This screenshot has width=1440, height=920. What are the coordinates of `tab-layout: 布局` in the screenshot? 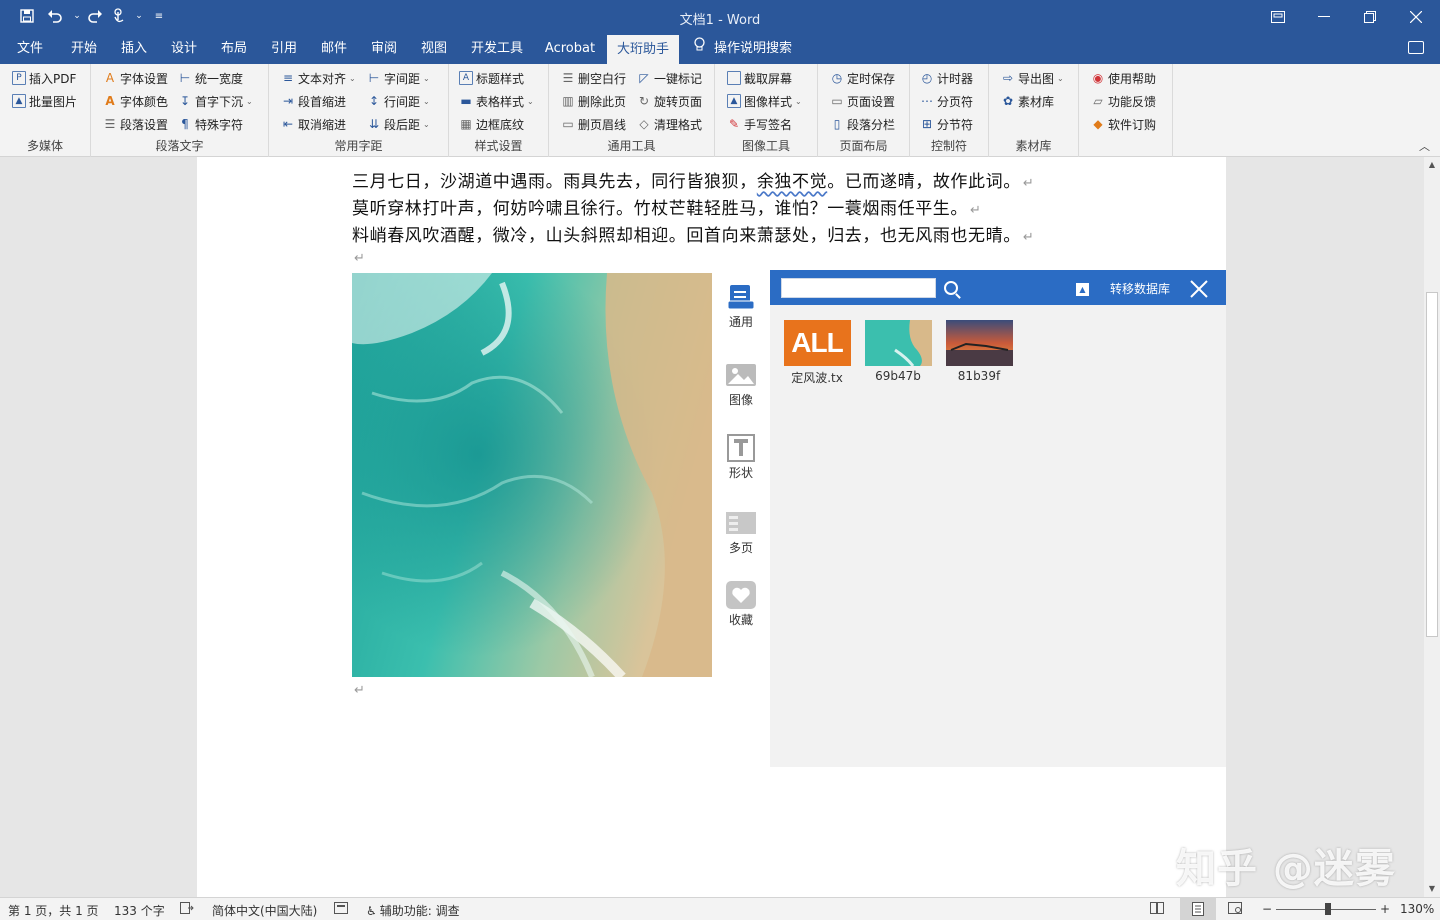 It's located at (234, 48).